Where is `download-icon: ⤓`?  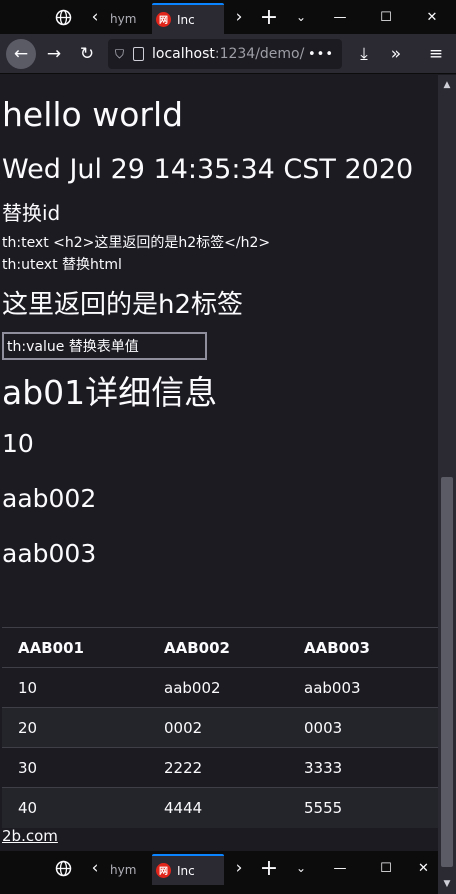
download-icon: ⤓ is located at coordinates (364, 54).